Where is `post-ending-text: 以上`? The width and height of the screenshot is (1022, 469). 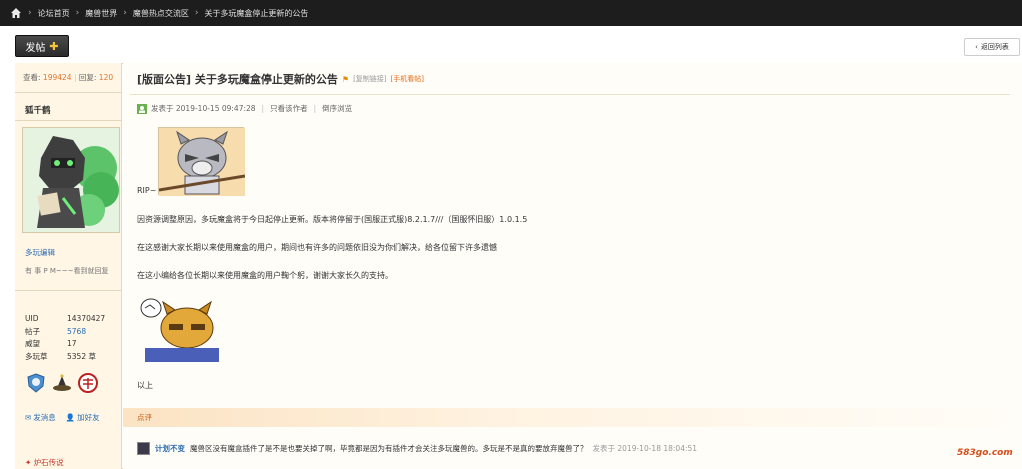 post-ending-text: 以上 is located at coordinates (145, 385).